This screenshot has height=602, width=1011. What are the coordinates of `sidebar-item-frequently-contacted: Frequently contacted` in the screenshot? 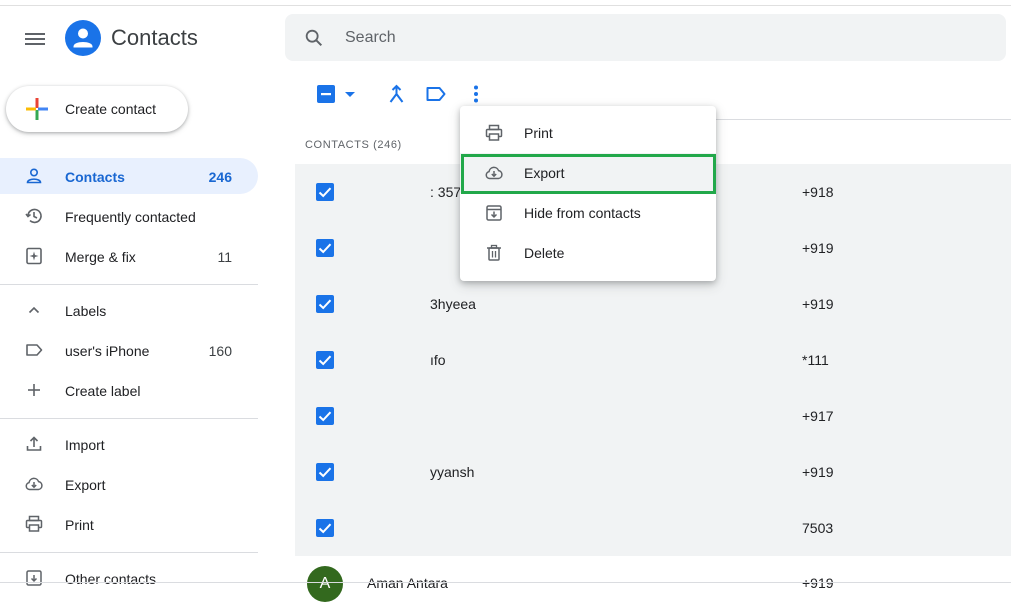 It's located at (129, 216).